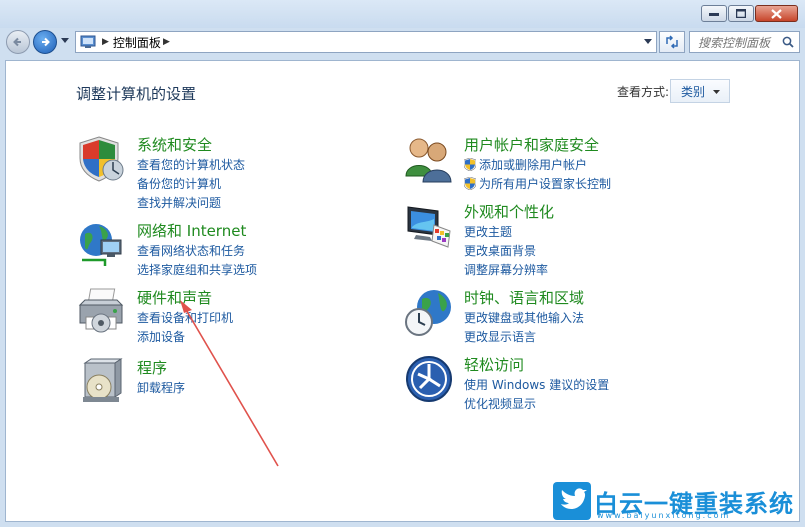 The width and height of the screenshot is (805, 527). What do you see at coordinates (506, 232) in the screenshot?
I see `link-change-theme: 更改主题` at bounding box center [506, 232].